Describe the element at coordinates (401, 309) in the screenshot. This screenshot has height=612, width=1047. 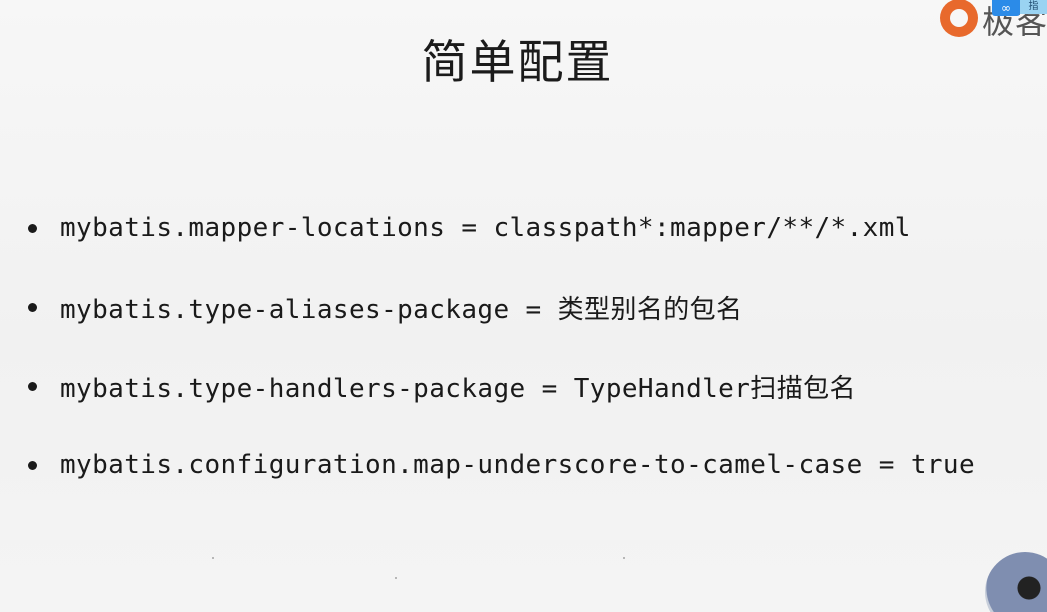
I see `bullet-text: mybatis.type-aliases-package = 类型别名的包名` at that location.